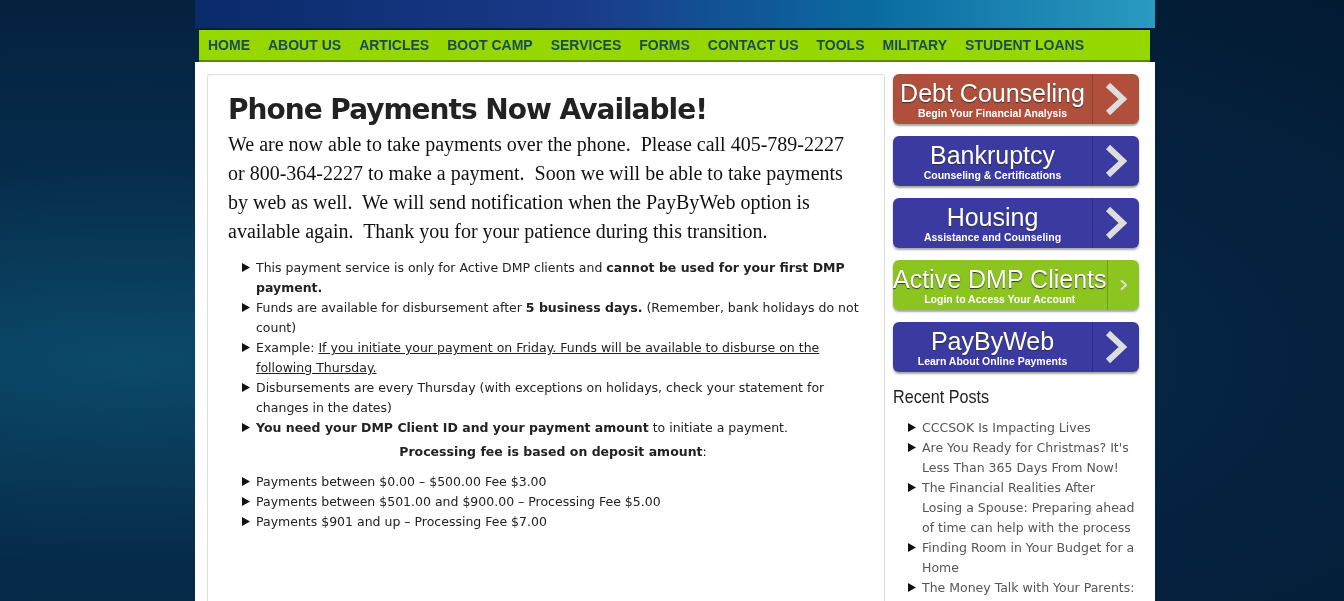 This screenshot has height=601, width=1344. Describe the element at coordinates (1016, 161) in the screenshot. I see `sidebar-button: Bankruptcy Counseling & Certifications` at that location.